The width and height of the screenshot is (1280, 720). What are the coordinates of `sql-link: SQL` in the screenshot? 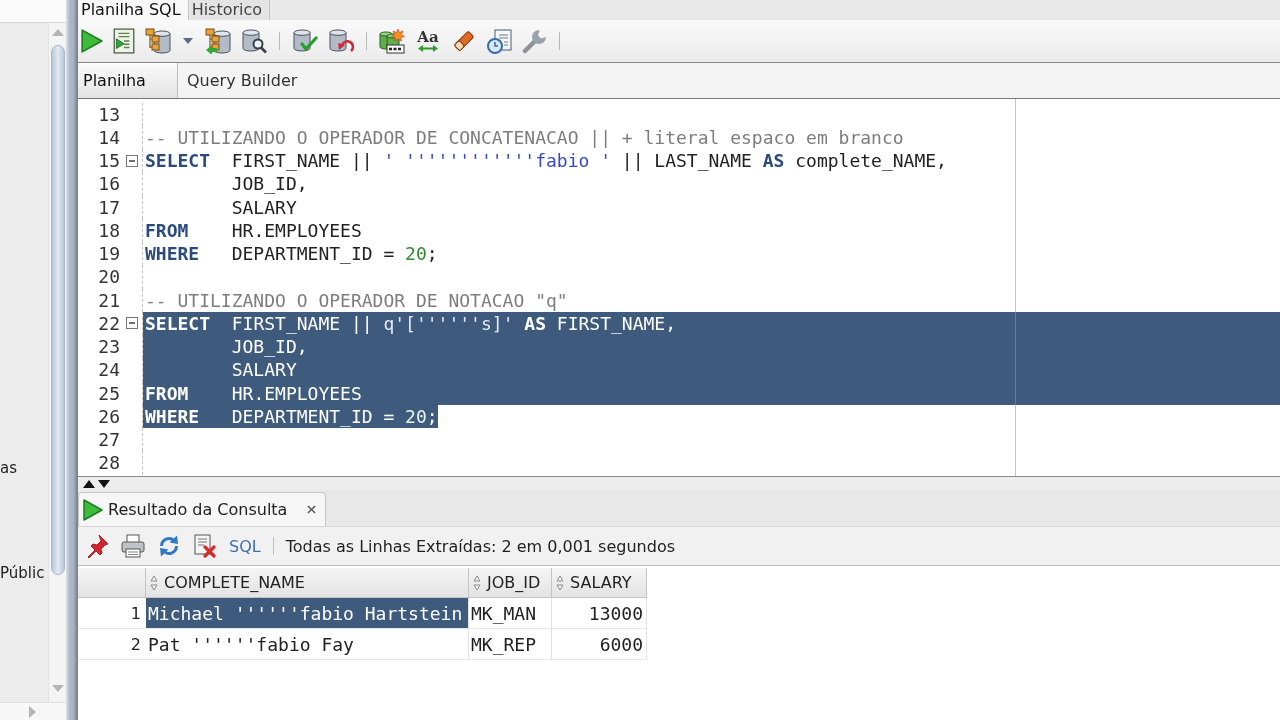 It's located at (245, 546).